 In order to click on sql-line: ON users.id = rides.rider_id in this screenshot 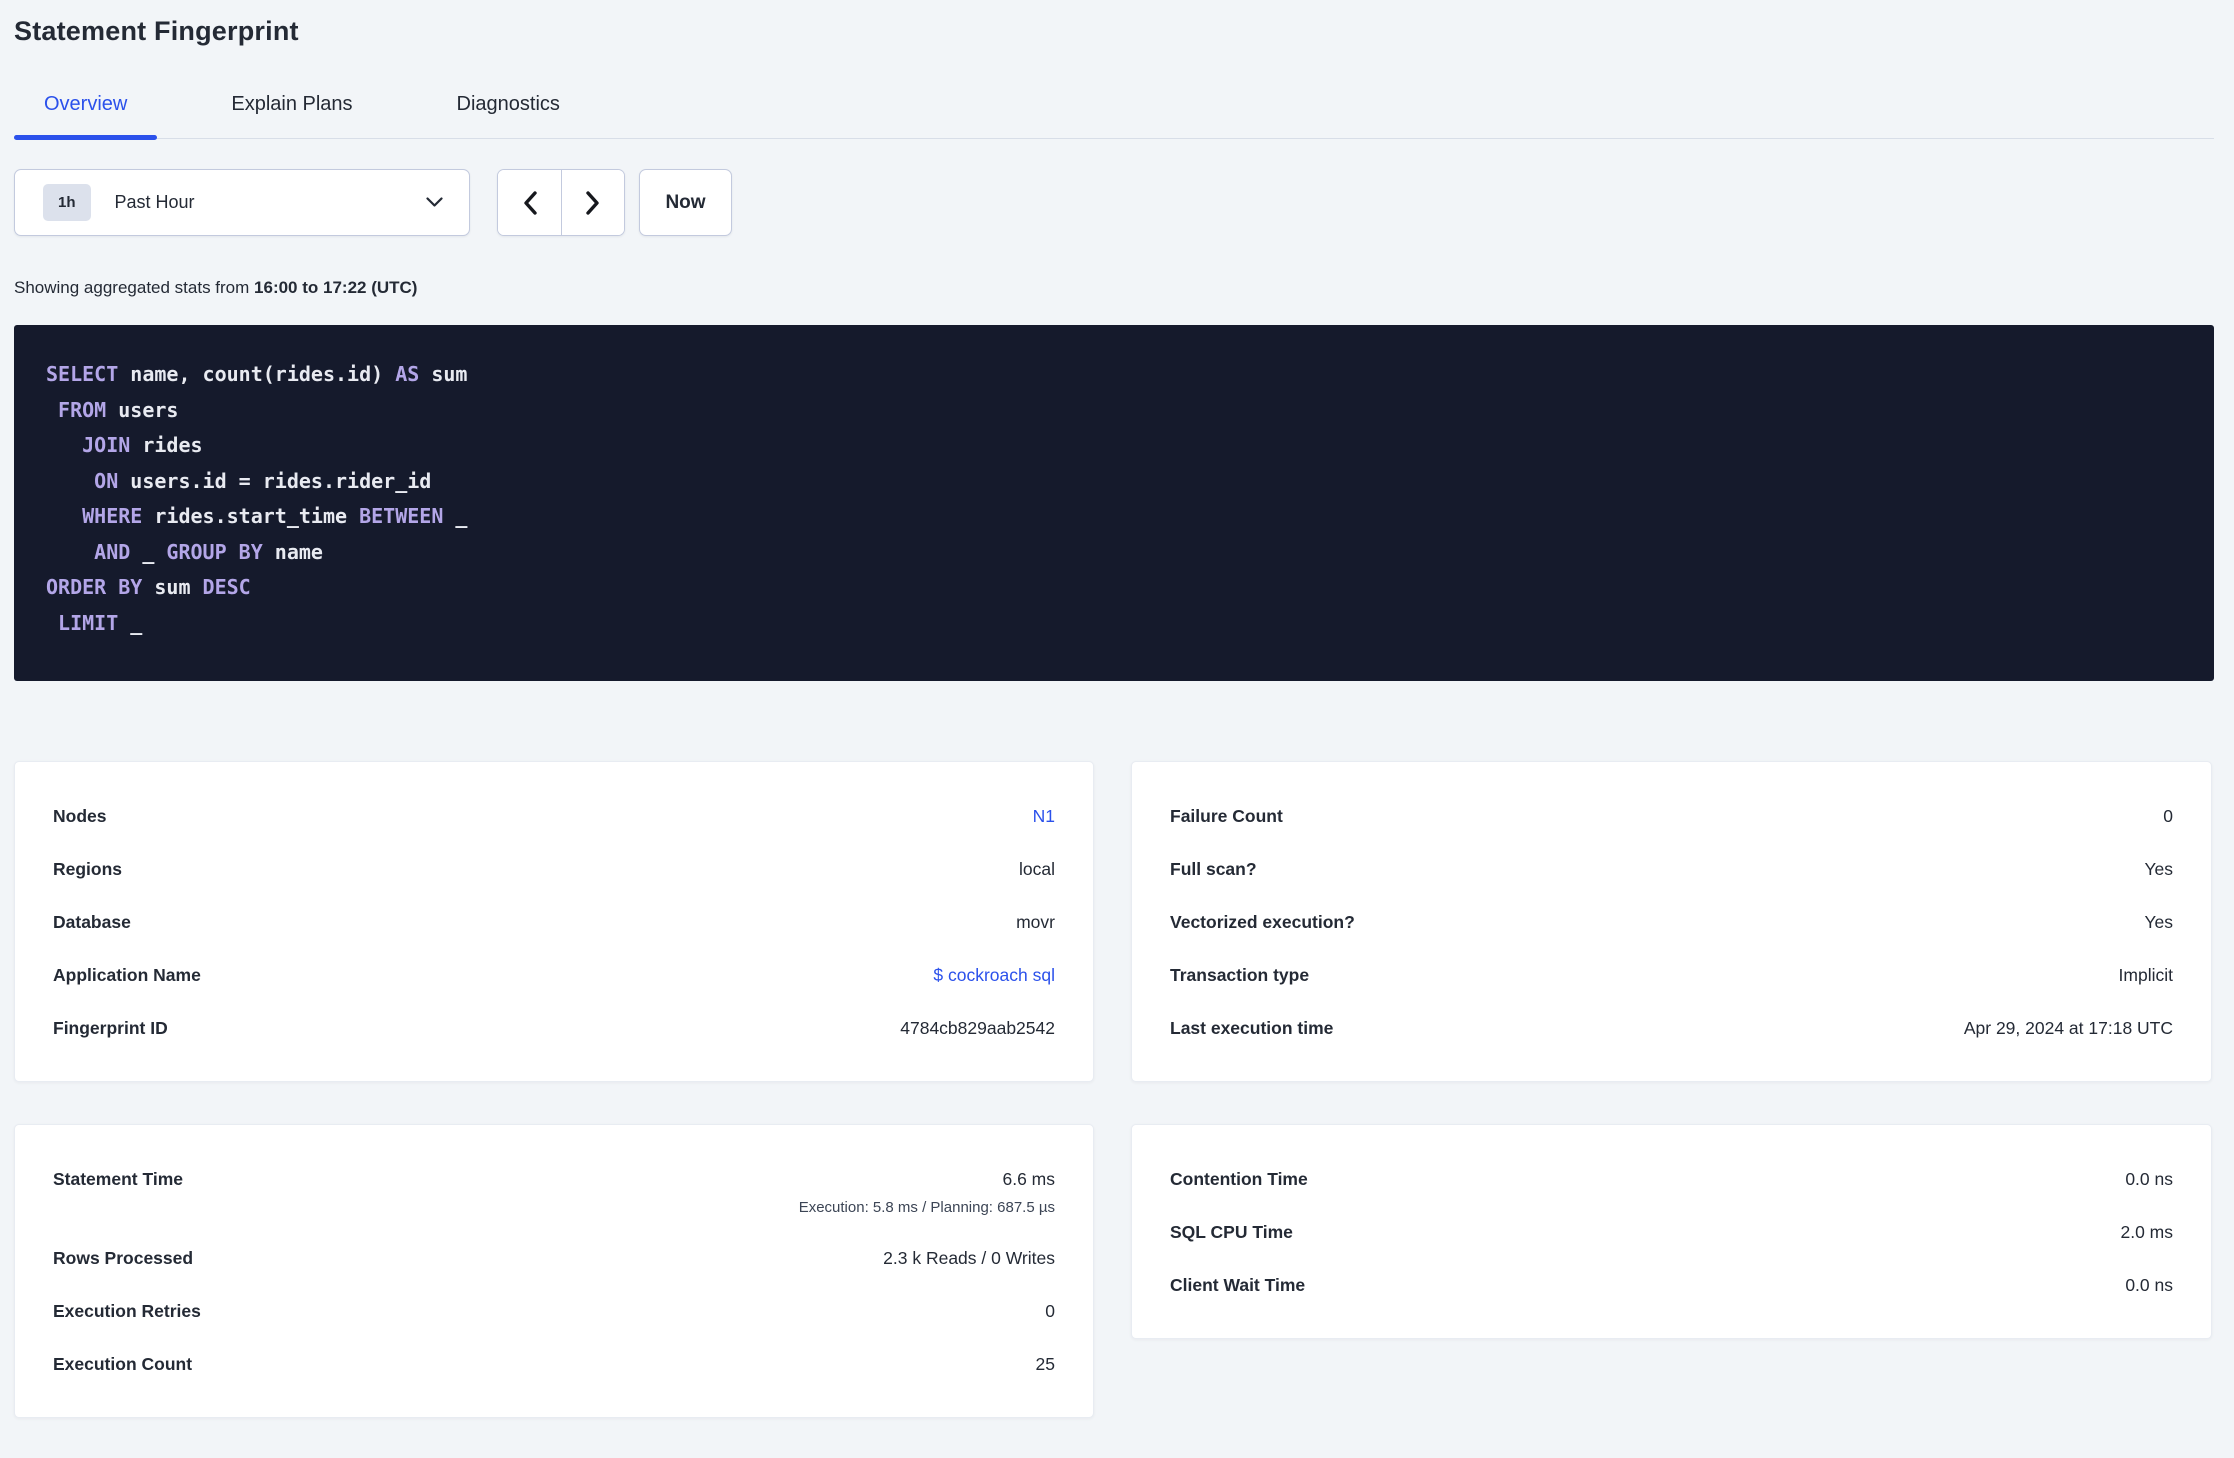, I will do `click(263, 480)`.